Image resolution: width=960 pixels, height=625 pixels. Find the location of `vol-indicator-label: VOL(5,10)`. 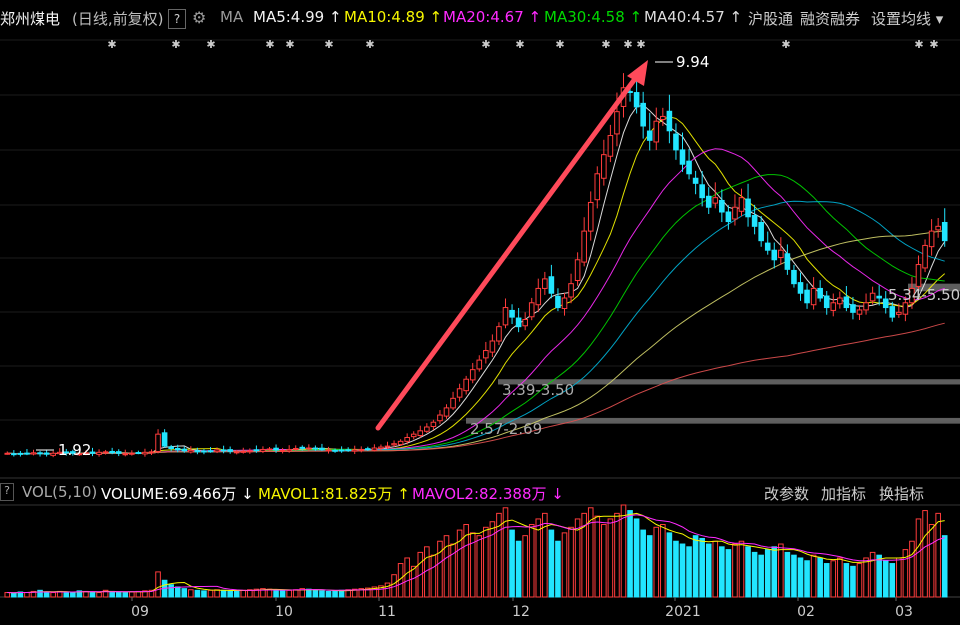

vol-indicator-label: VOL(5,10) is located at coordinates (59, 492).